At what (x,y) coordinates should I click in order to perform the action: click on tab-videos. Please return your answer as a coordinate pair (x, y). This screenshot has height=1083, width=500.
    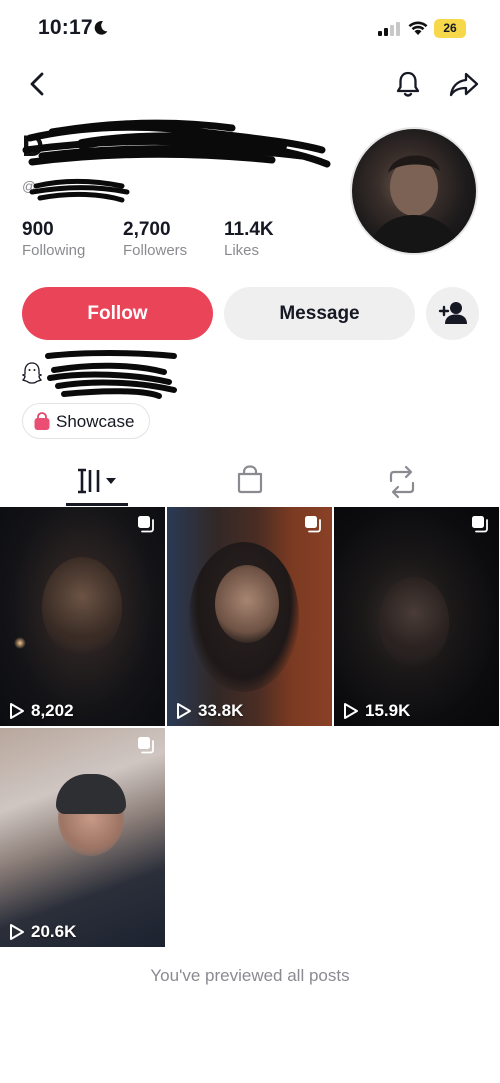
    Looking at the image, I should click on (98, 484).